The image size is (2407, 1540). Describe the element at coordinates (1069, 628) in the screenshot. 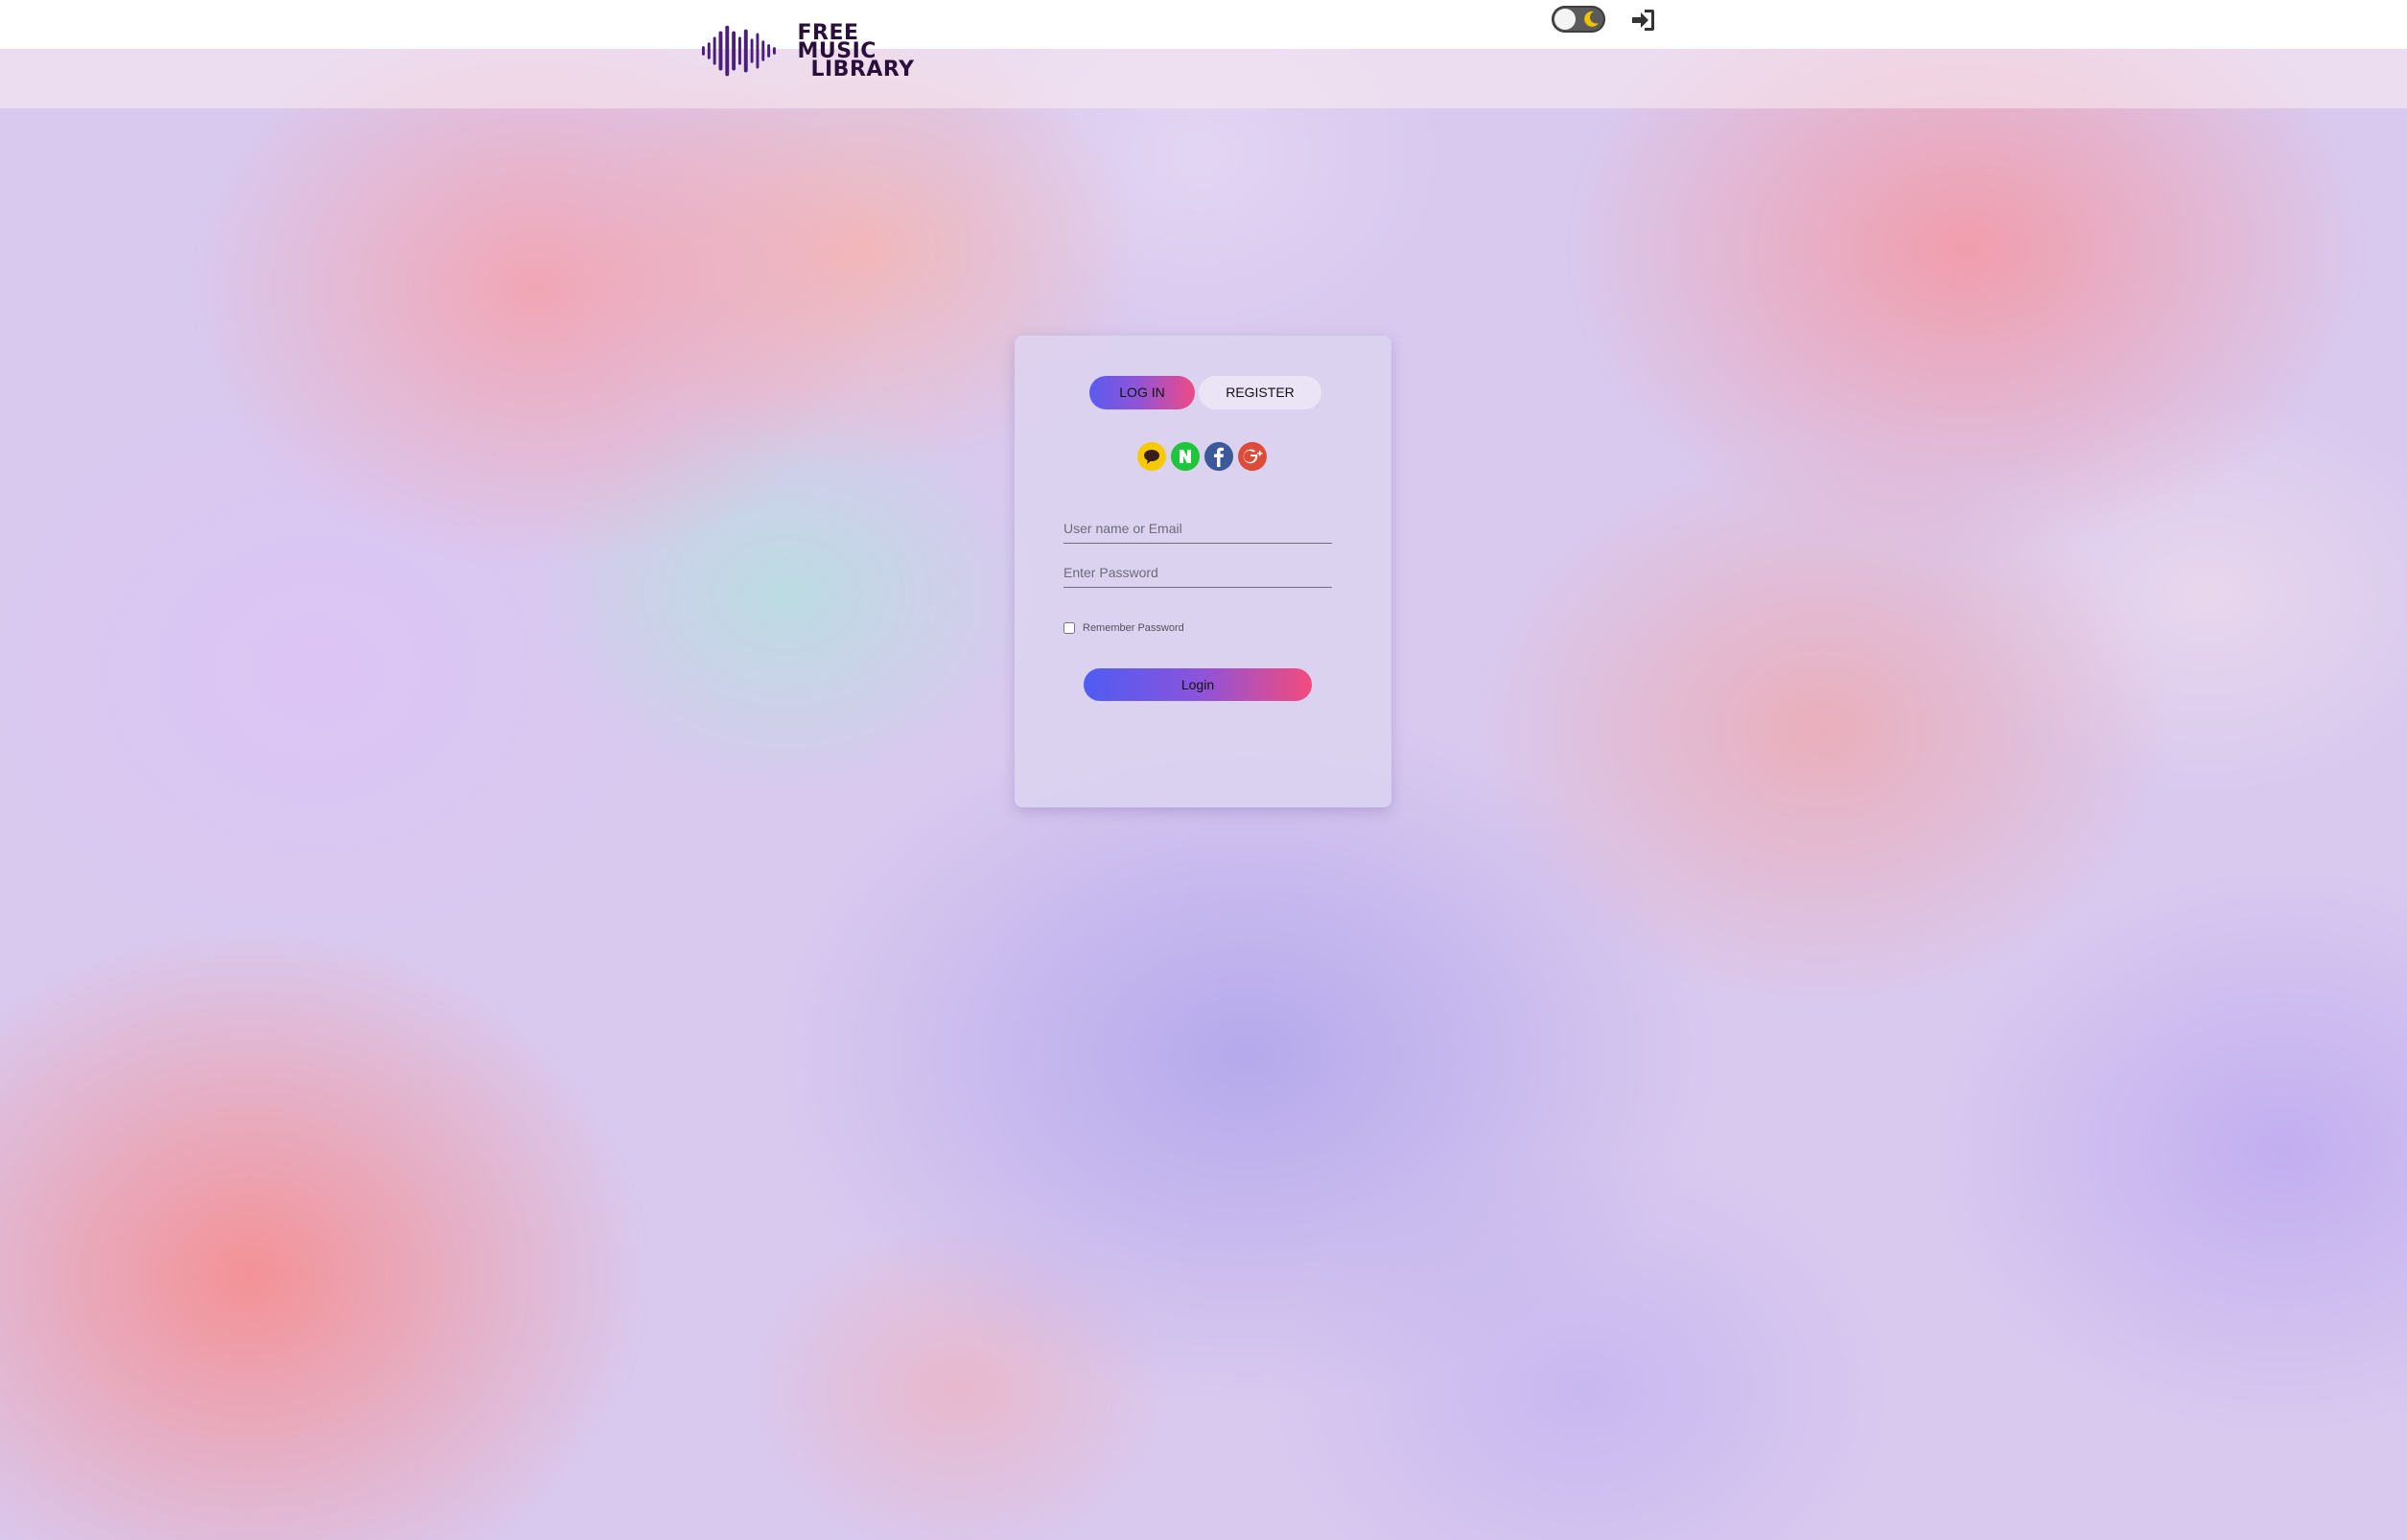

I see `remember-password-checkbox` at that location.